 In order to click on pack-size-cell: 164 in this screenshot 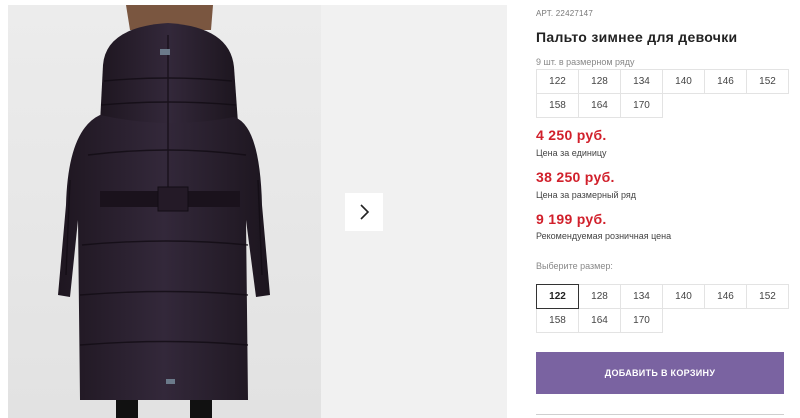, I will do `click(599, 105)`.